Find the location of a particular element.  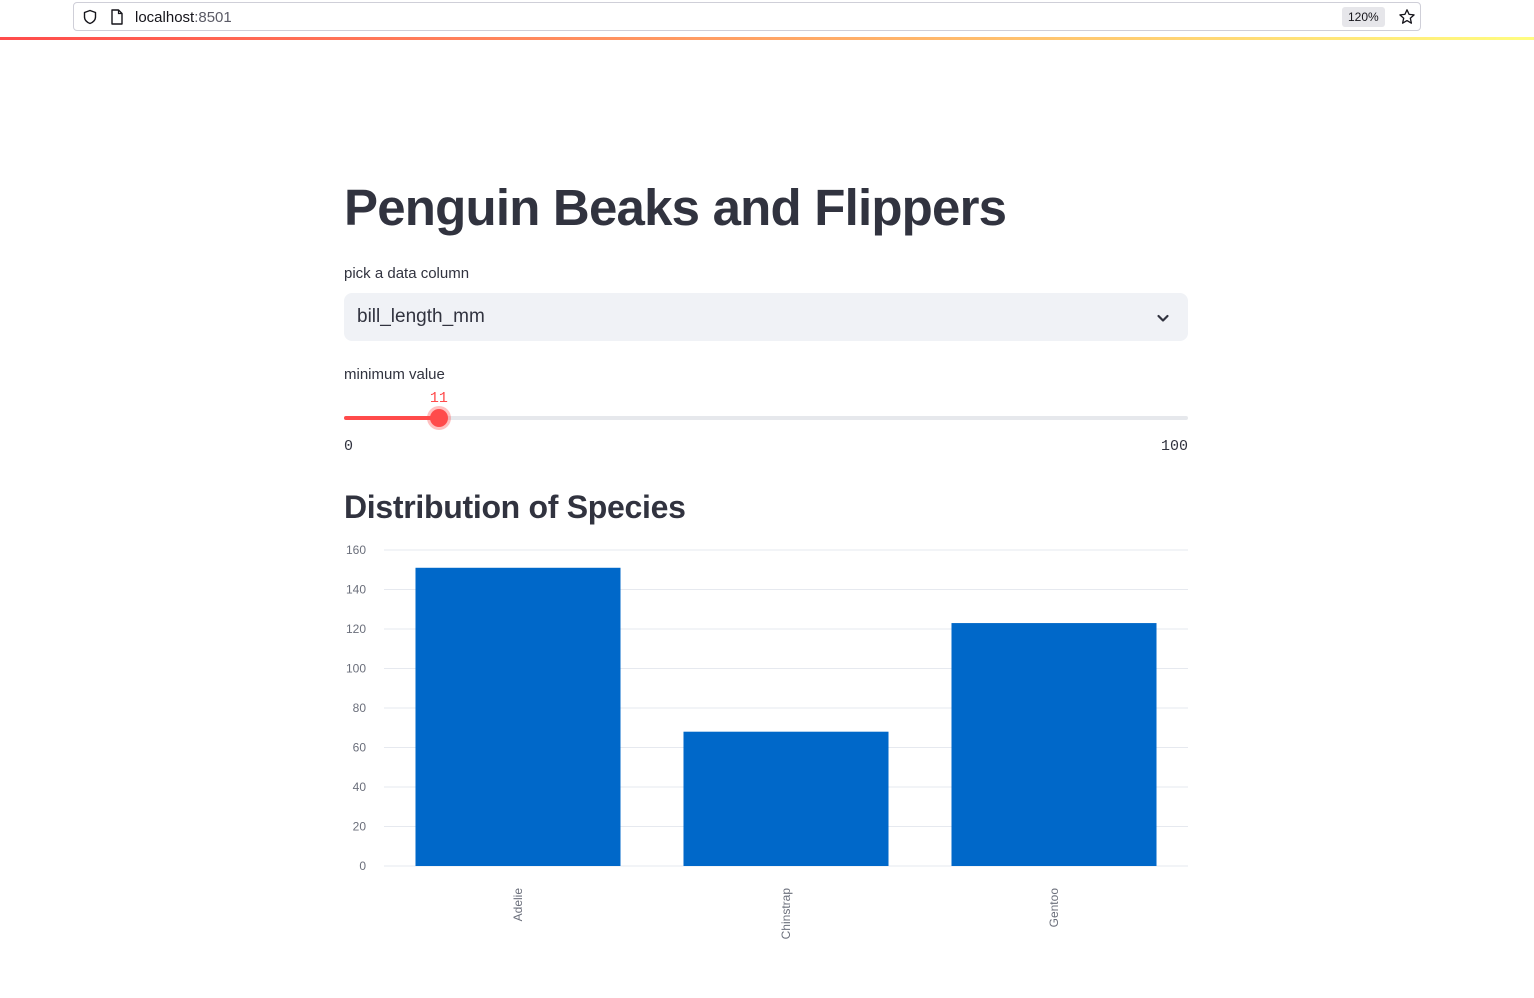

url-port: :8501 is located at coordinates (213, 17).